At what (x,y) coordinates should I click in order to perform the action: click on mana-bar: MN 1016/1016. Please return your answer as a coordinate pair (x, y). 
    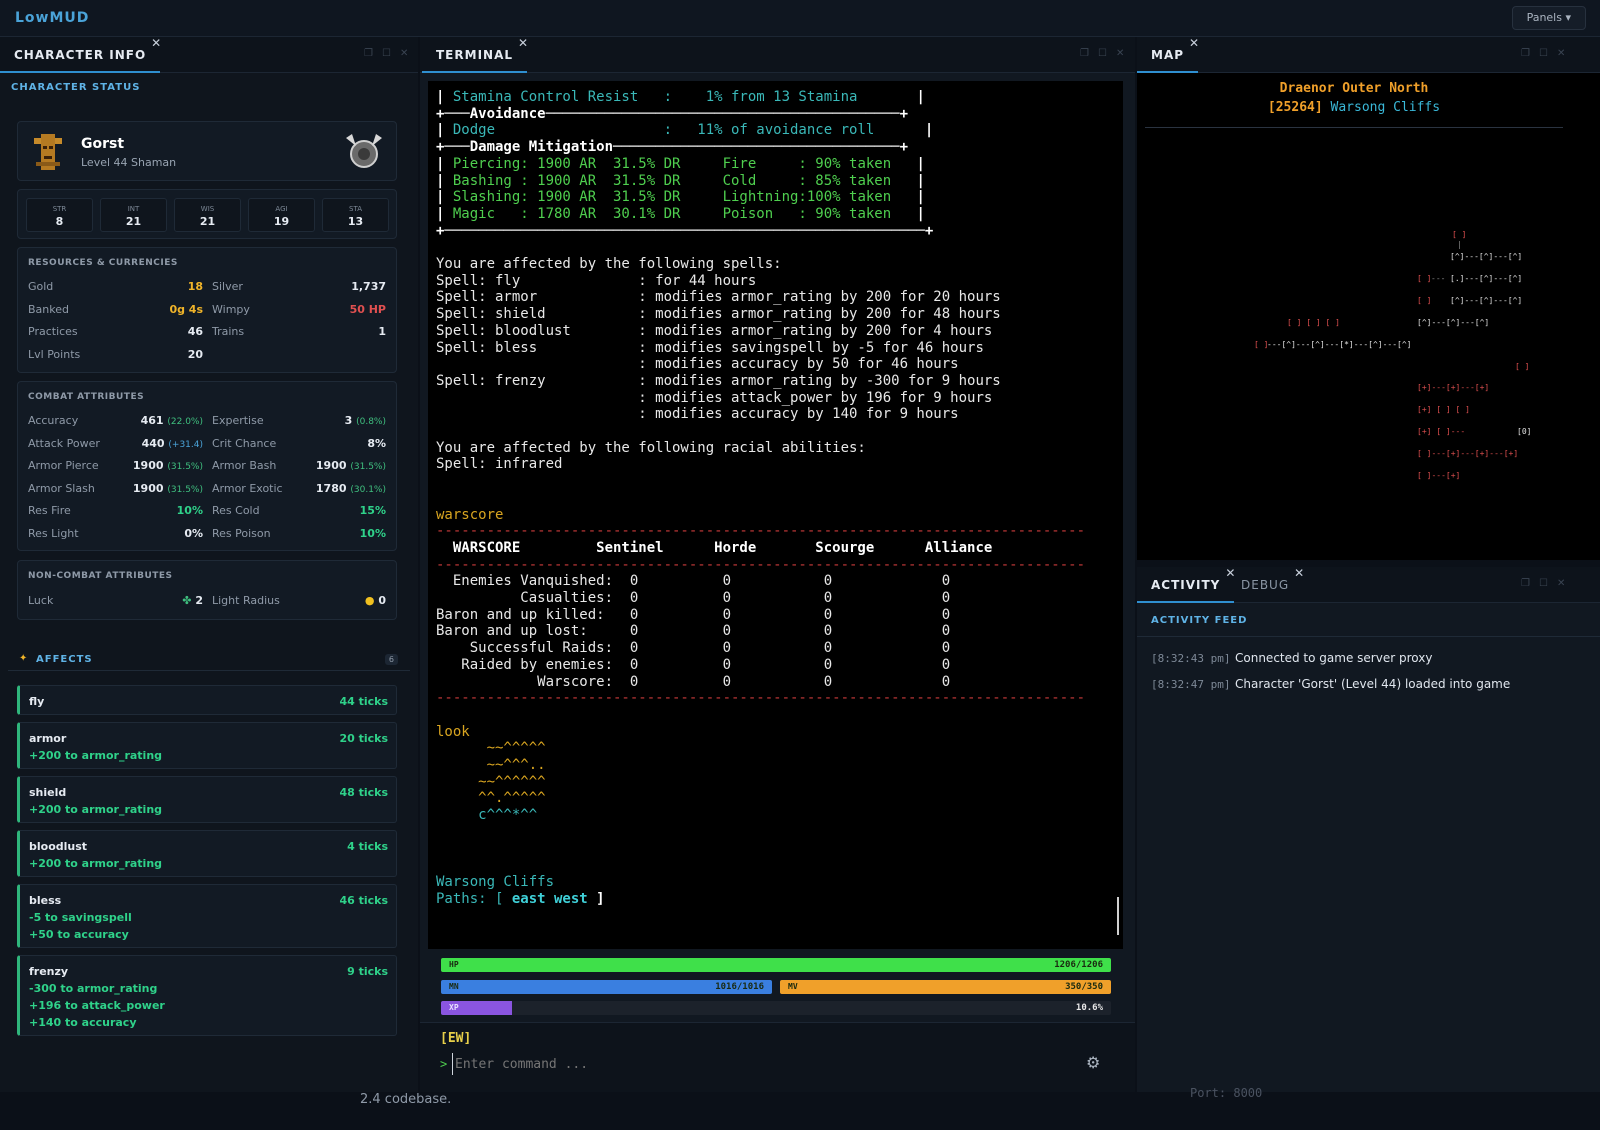
    Looking at the image, I should click on (606, 987).